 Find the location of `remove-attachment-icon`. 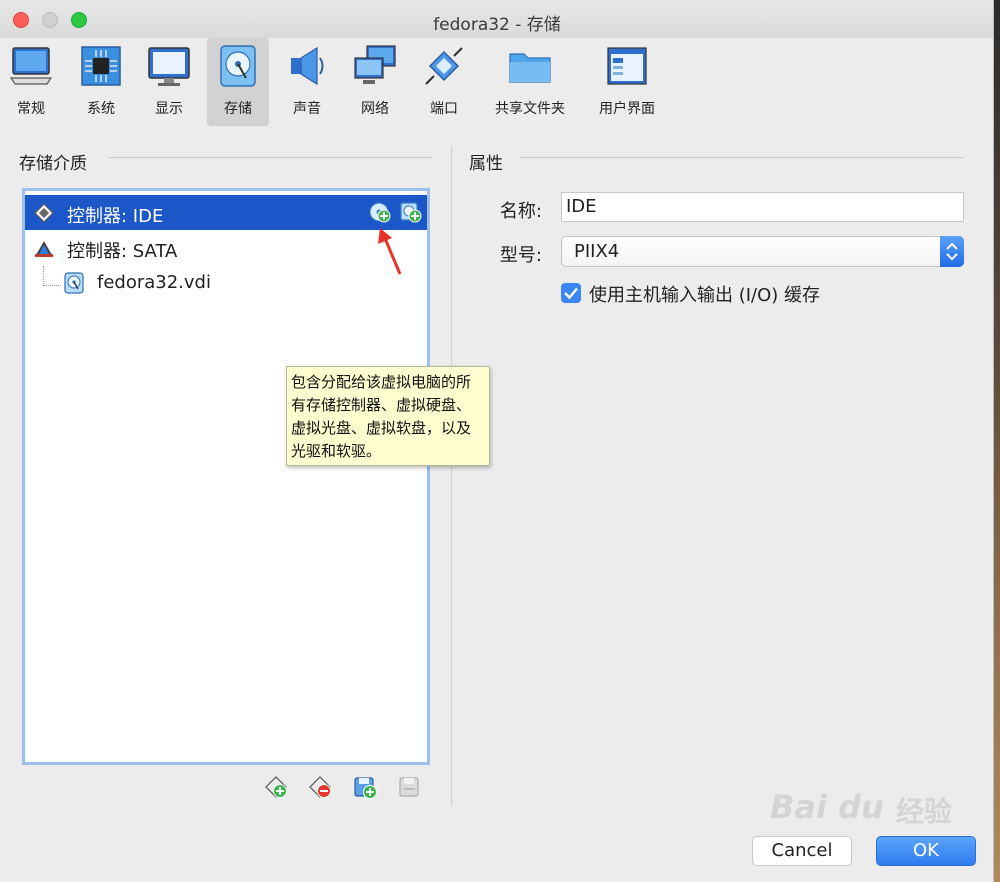

remove-attachment-icon is located at coordinates (409, 787).